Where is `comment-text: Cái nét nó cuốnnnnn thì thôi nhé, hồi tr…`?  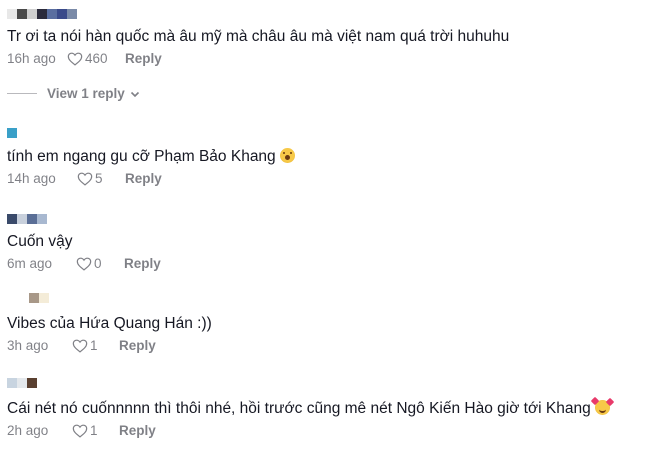 comment-text: Cái nét nó cuốnnnnn thì thôi nhé, hồi tr… is located at coordinates (328, 407).